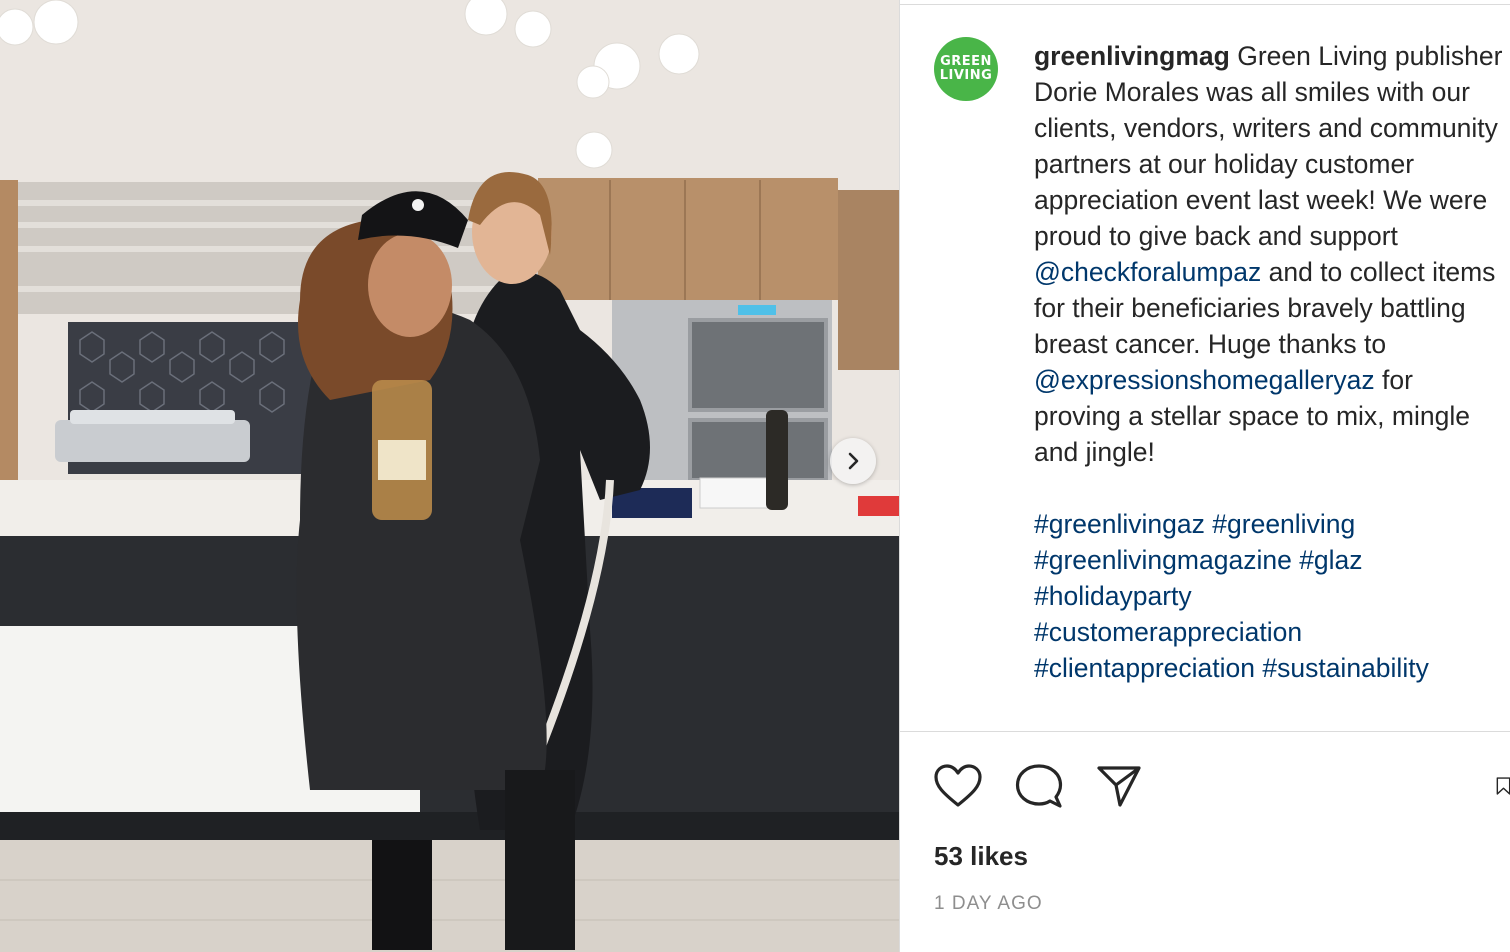 The width and height of the screenshot is (1510, 952). What do you see at coordinates (1147, 272) in the screenshot?
I see `mention-link: @checkforalumpaz` at bounding box center [1147, 272].